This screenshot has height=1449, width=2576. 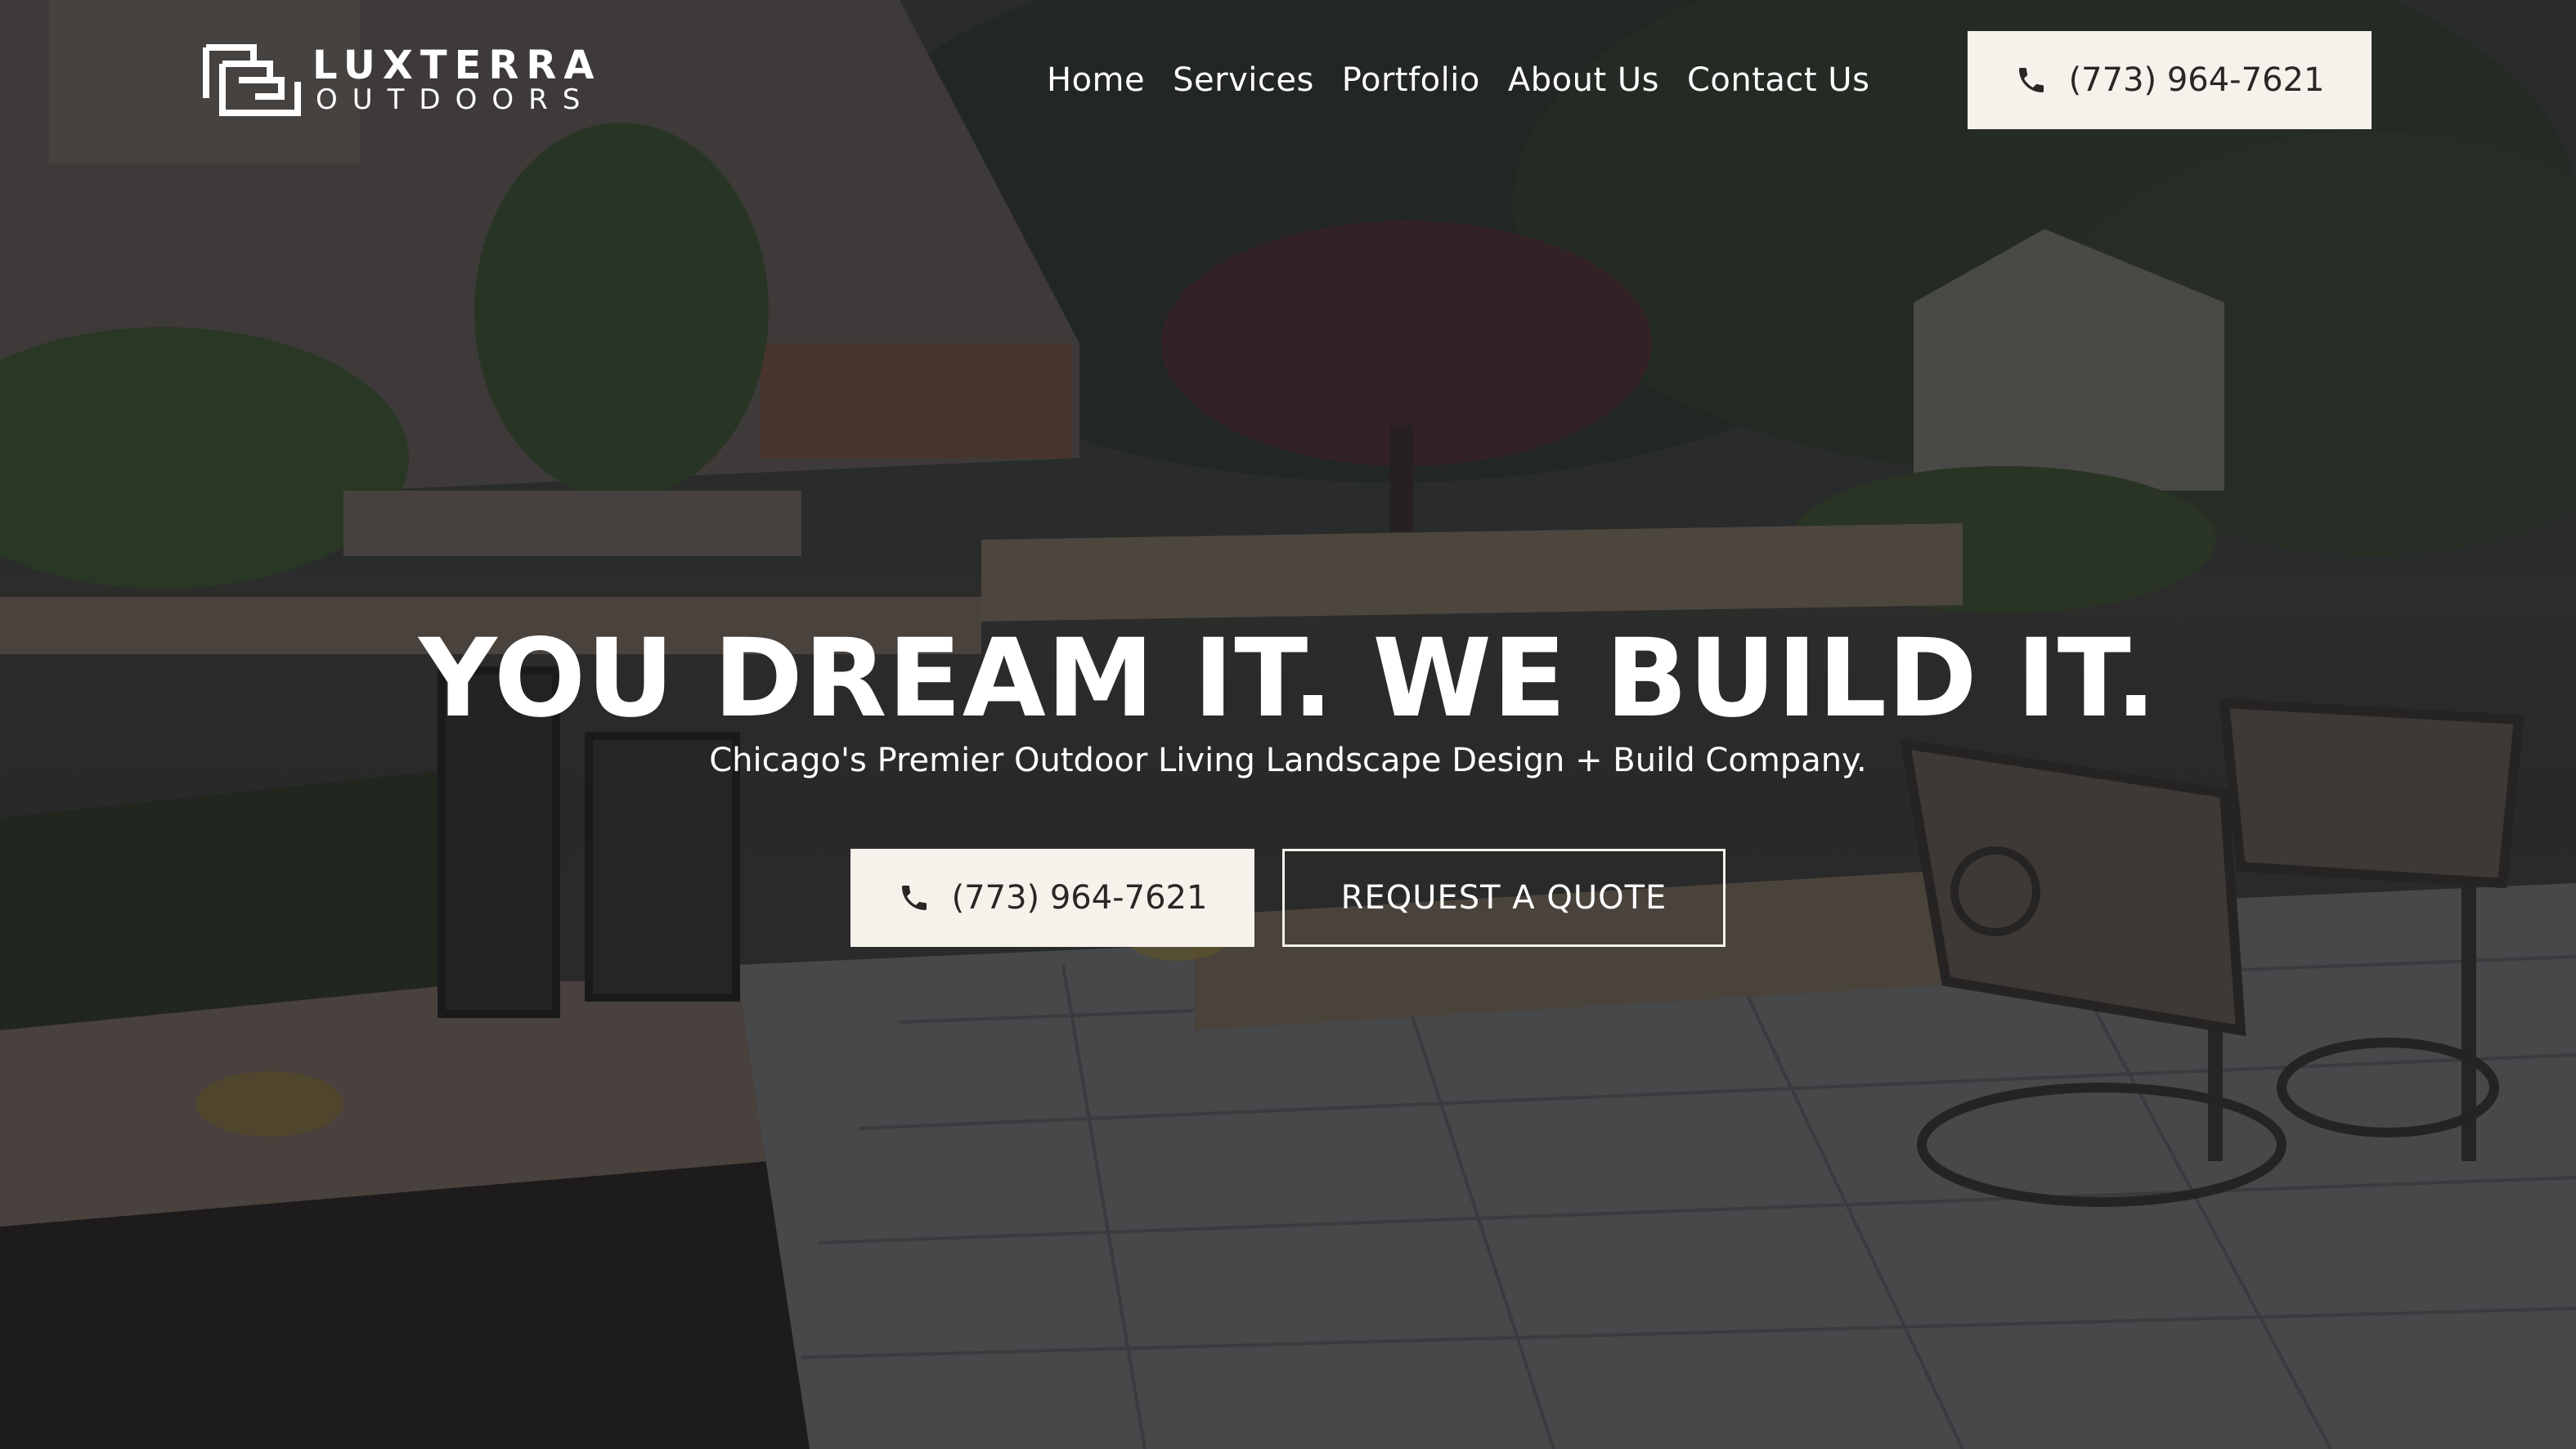 What do you see at coordinates (1584, 80) in the screenshot?
I see `nav-item-about-us: About Us` at bounding box center [1584, 80].